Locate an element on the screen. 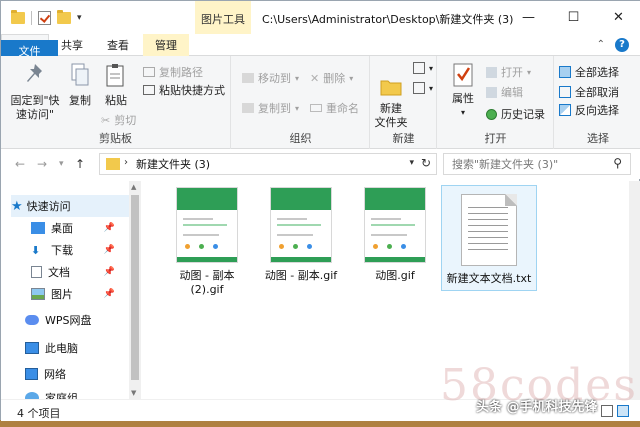 The image size is (640, 427). edit-button: 编辑 is located at coordinates (504, 92).